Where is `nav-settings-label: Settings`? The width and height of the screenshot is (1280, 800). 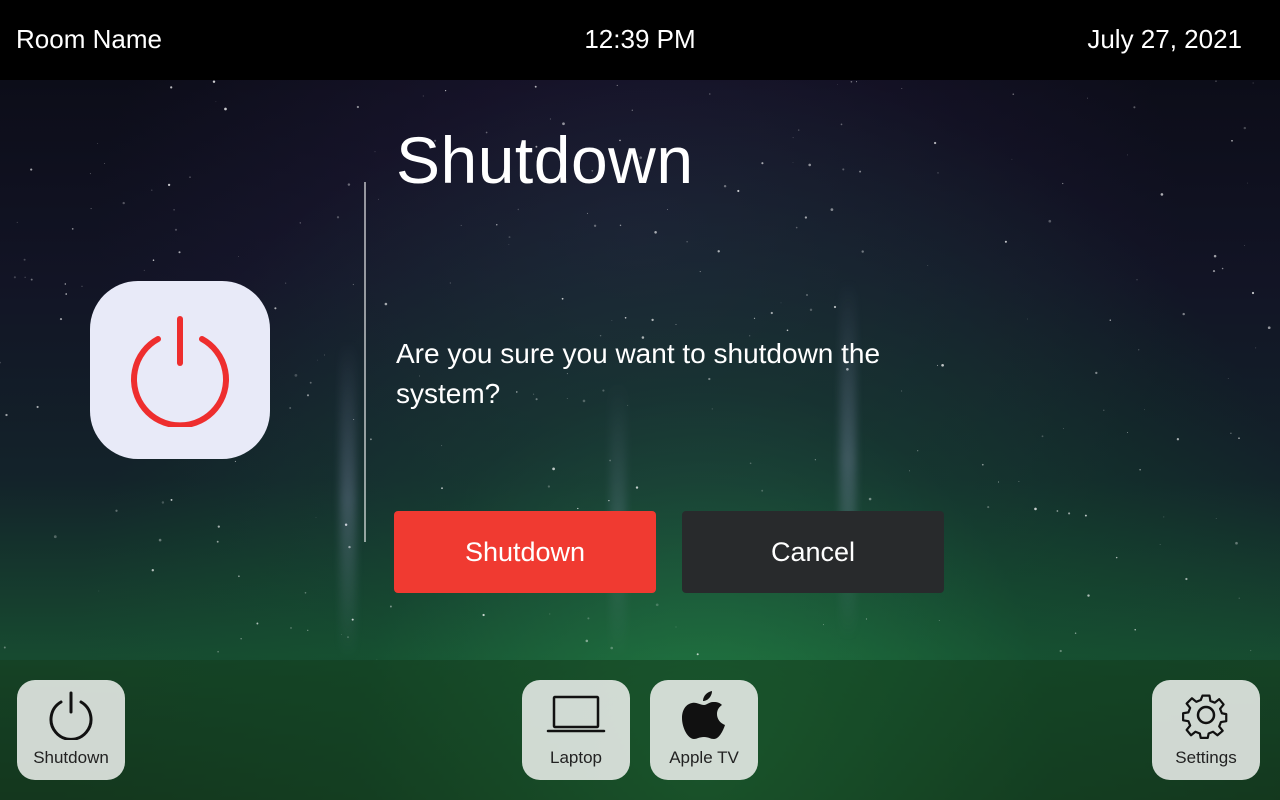
nav-settings-label: Settings is located at coordinates (1206, 757).